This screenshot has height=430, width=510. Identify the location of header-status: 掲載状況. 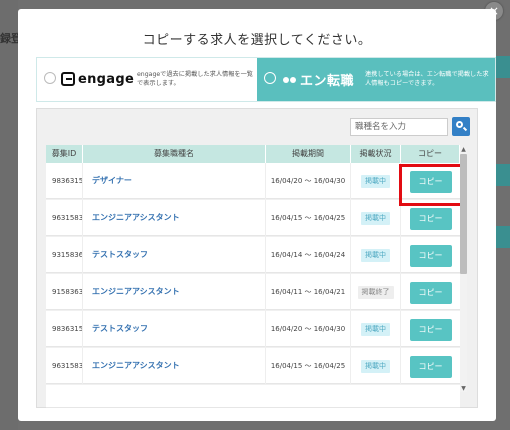
(376, 154).